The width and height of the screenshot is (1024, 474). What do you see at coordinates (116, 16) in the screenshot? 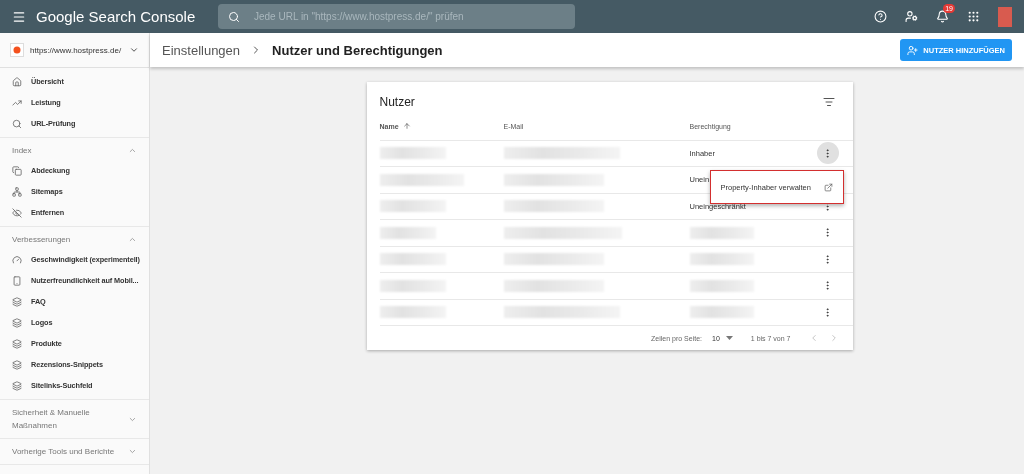
I see `product-name: Google Search Console` at bounding box center [116, 16].